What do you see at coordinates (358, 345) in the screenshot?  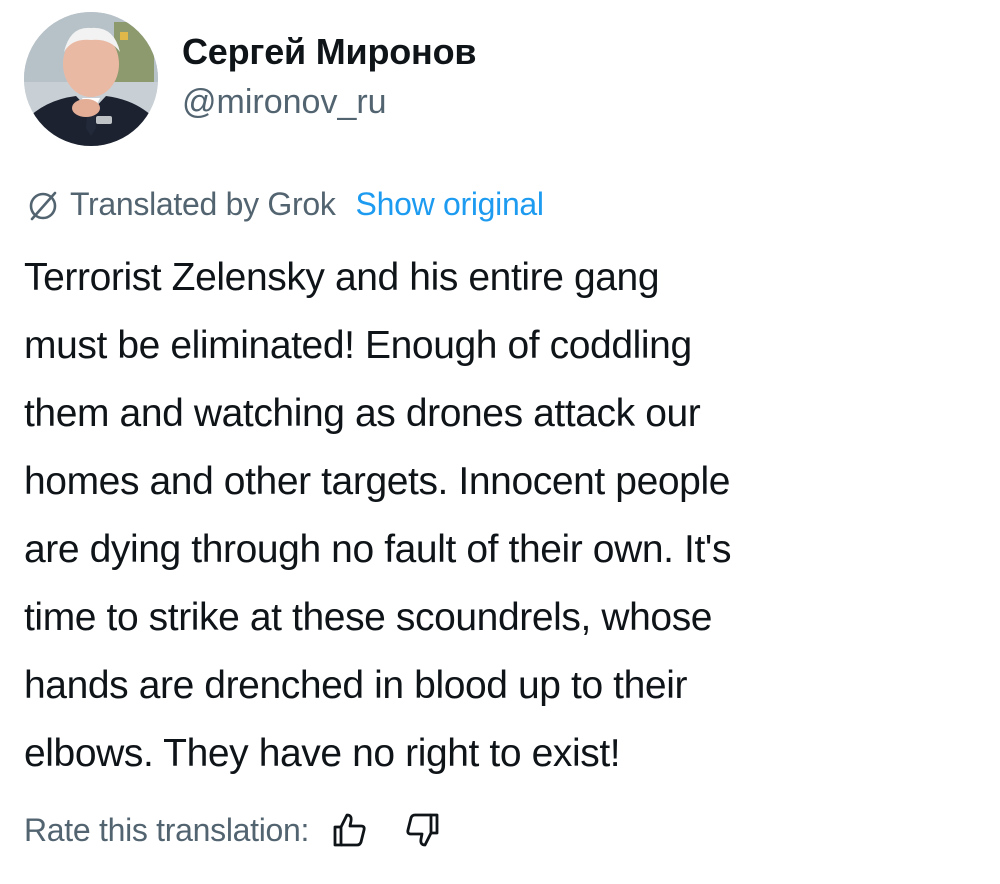 I see `tweet-text-line: must be eliminated! Enough of coddling` at bounding box center [358, 345].